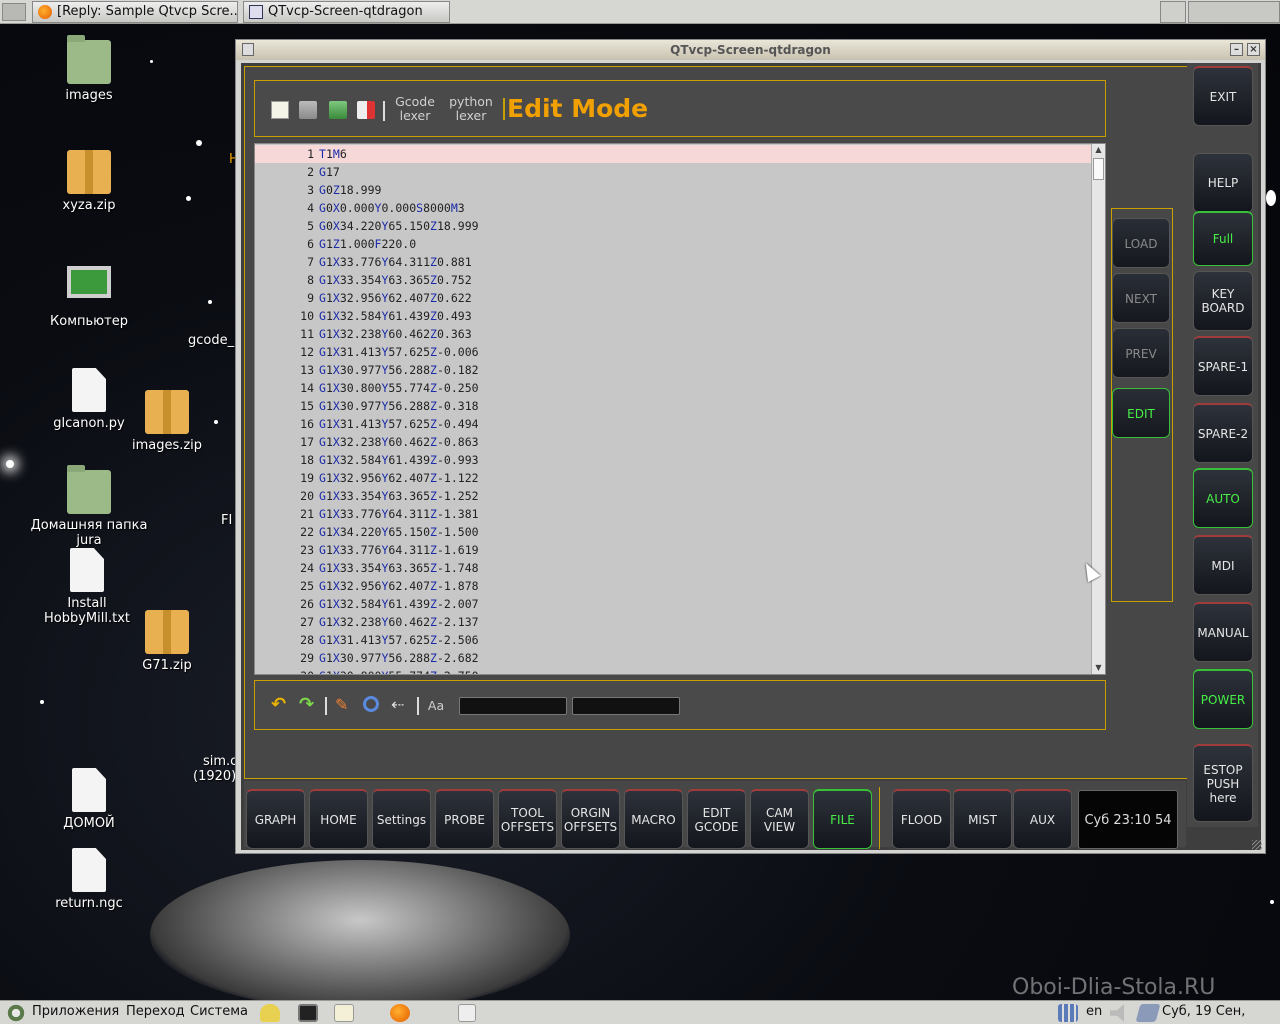  What do you see at coordinates (673, 298) in the screenshot?
I see `code-line: 9 G1X32.956Y62.407Z0.622` at bounding box center [673, 298].